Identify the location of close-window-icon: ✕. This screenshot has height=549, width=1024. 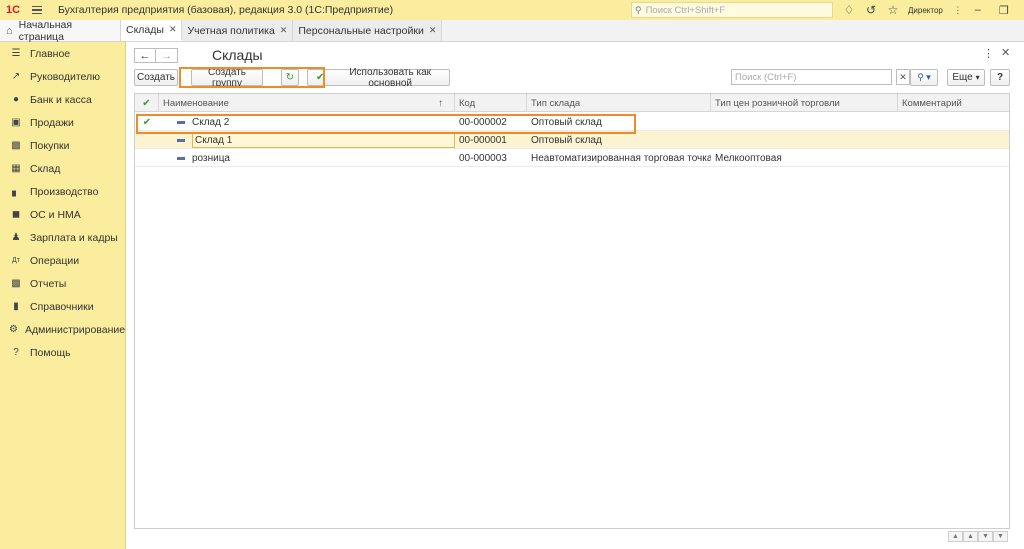
(1020, 10).